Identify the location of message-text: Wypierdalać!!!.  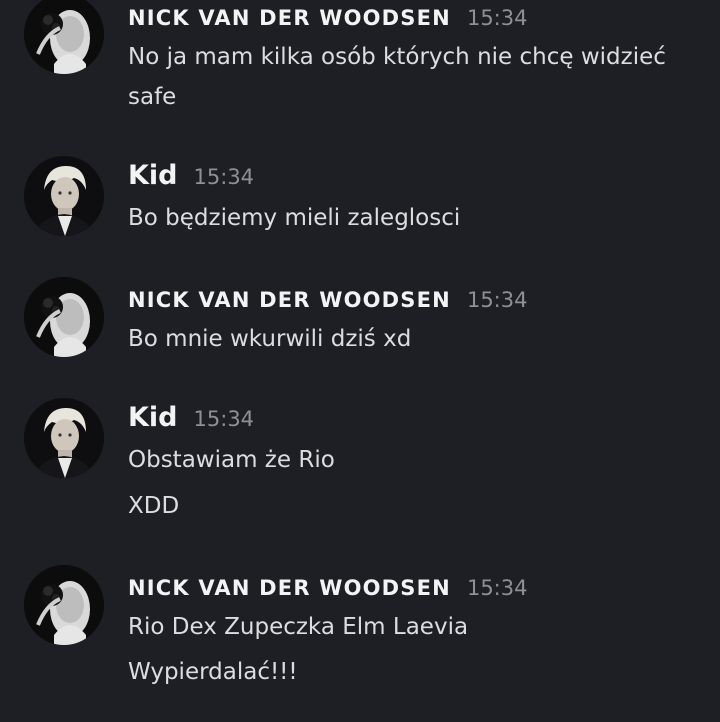
(213, 672).